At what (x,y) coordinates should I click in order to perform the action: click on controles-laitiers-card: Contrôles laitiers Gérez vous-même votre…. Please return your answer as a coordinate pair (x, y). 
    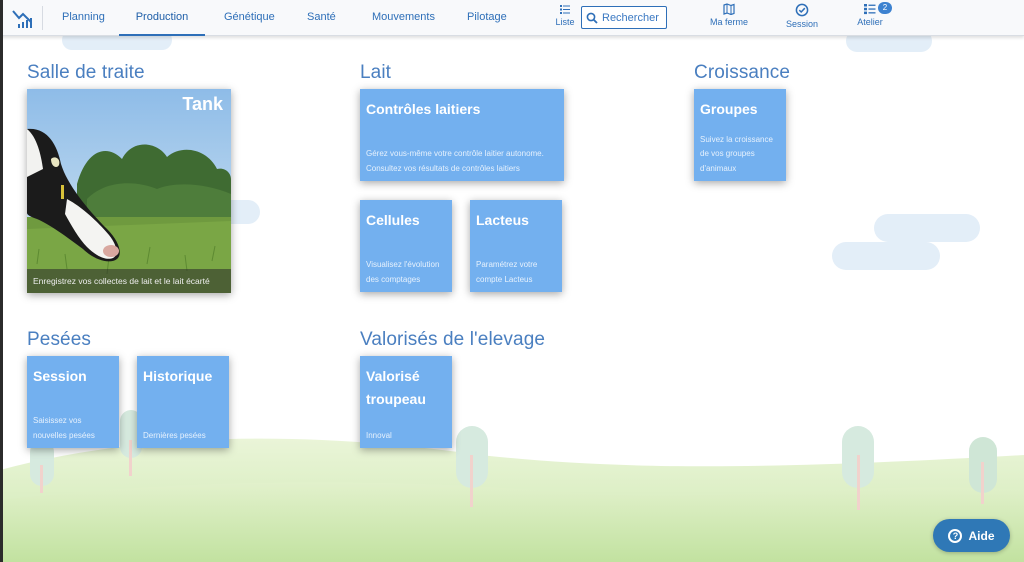
    Looking at the image, I should click on (462, 135).